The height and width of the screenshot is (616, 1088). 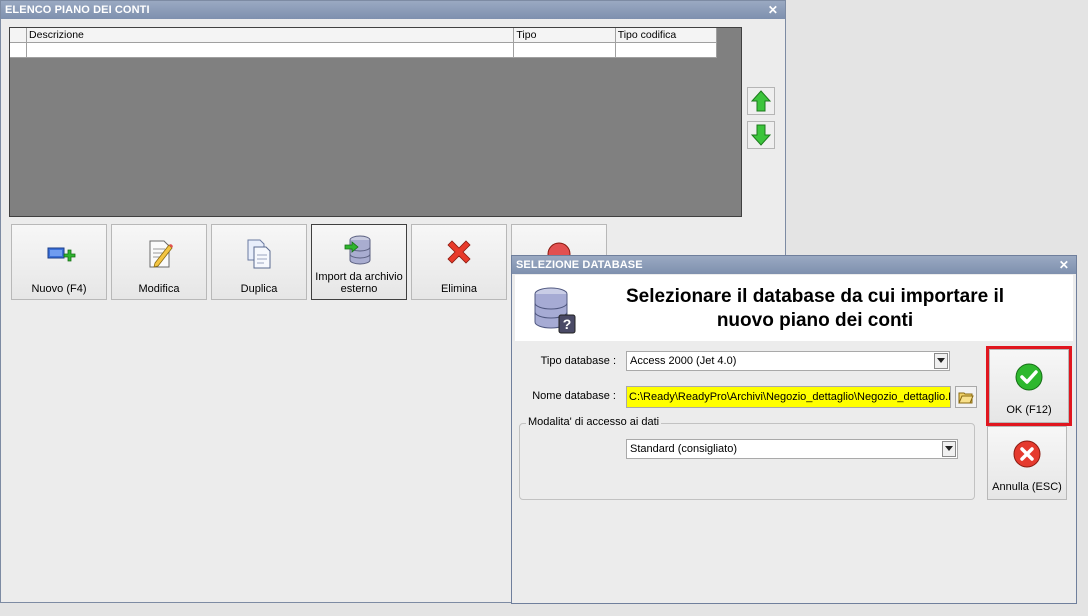 What do you see at coordinates (1027, 487) in the screenshot?
I see `annulla-label: Annulla (ESC)` at bounding box center [1027, 487].